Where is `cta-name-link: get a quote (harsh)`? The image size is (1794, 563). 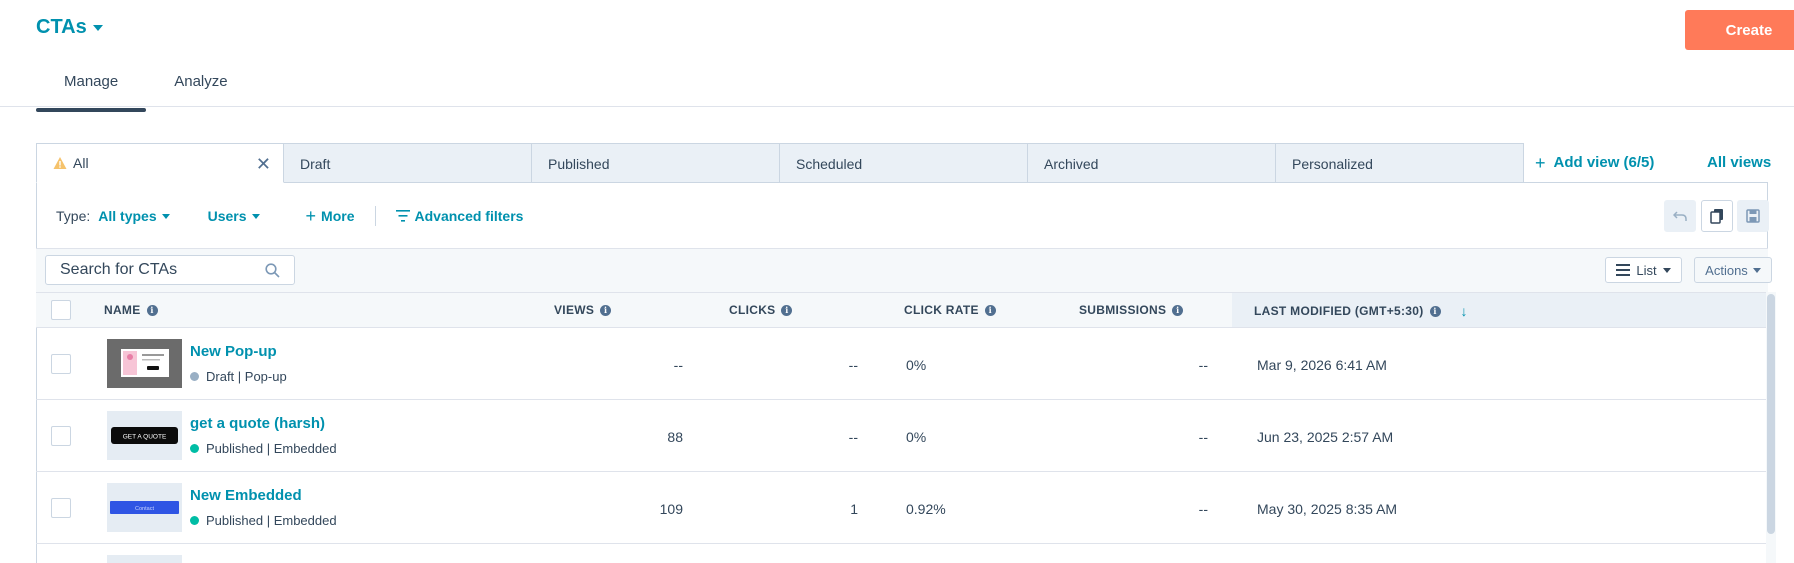
cta-name-link: get a quote (harsh) is located at coordinates (257, 423).